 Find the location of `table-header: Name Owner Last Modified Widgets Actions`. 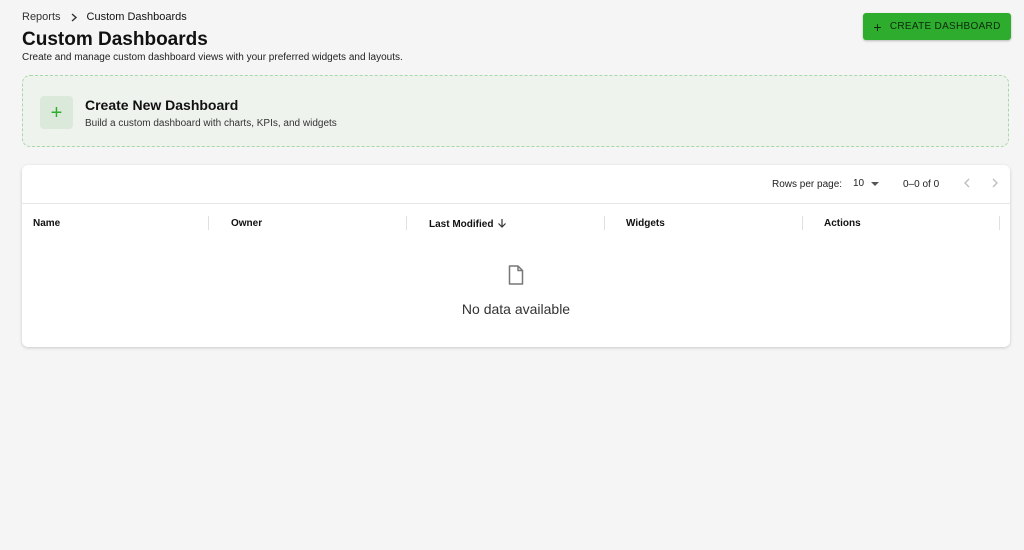

table-header: Name Owner Last Modified Widgets Actions is located at coordinates (516, 224).